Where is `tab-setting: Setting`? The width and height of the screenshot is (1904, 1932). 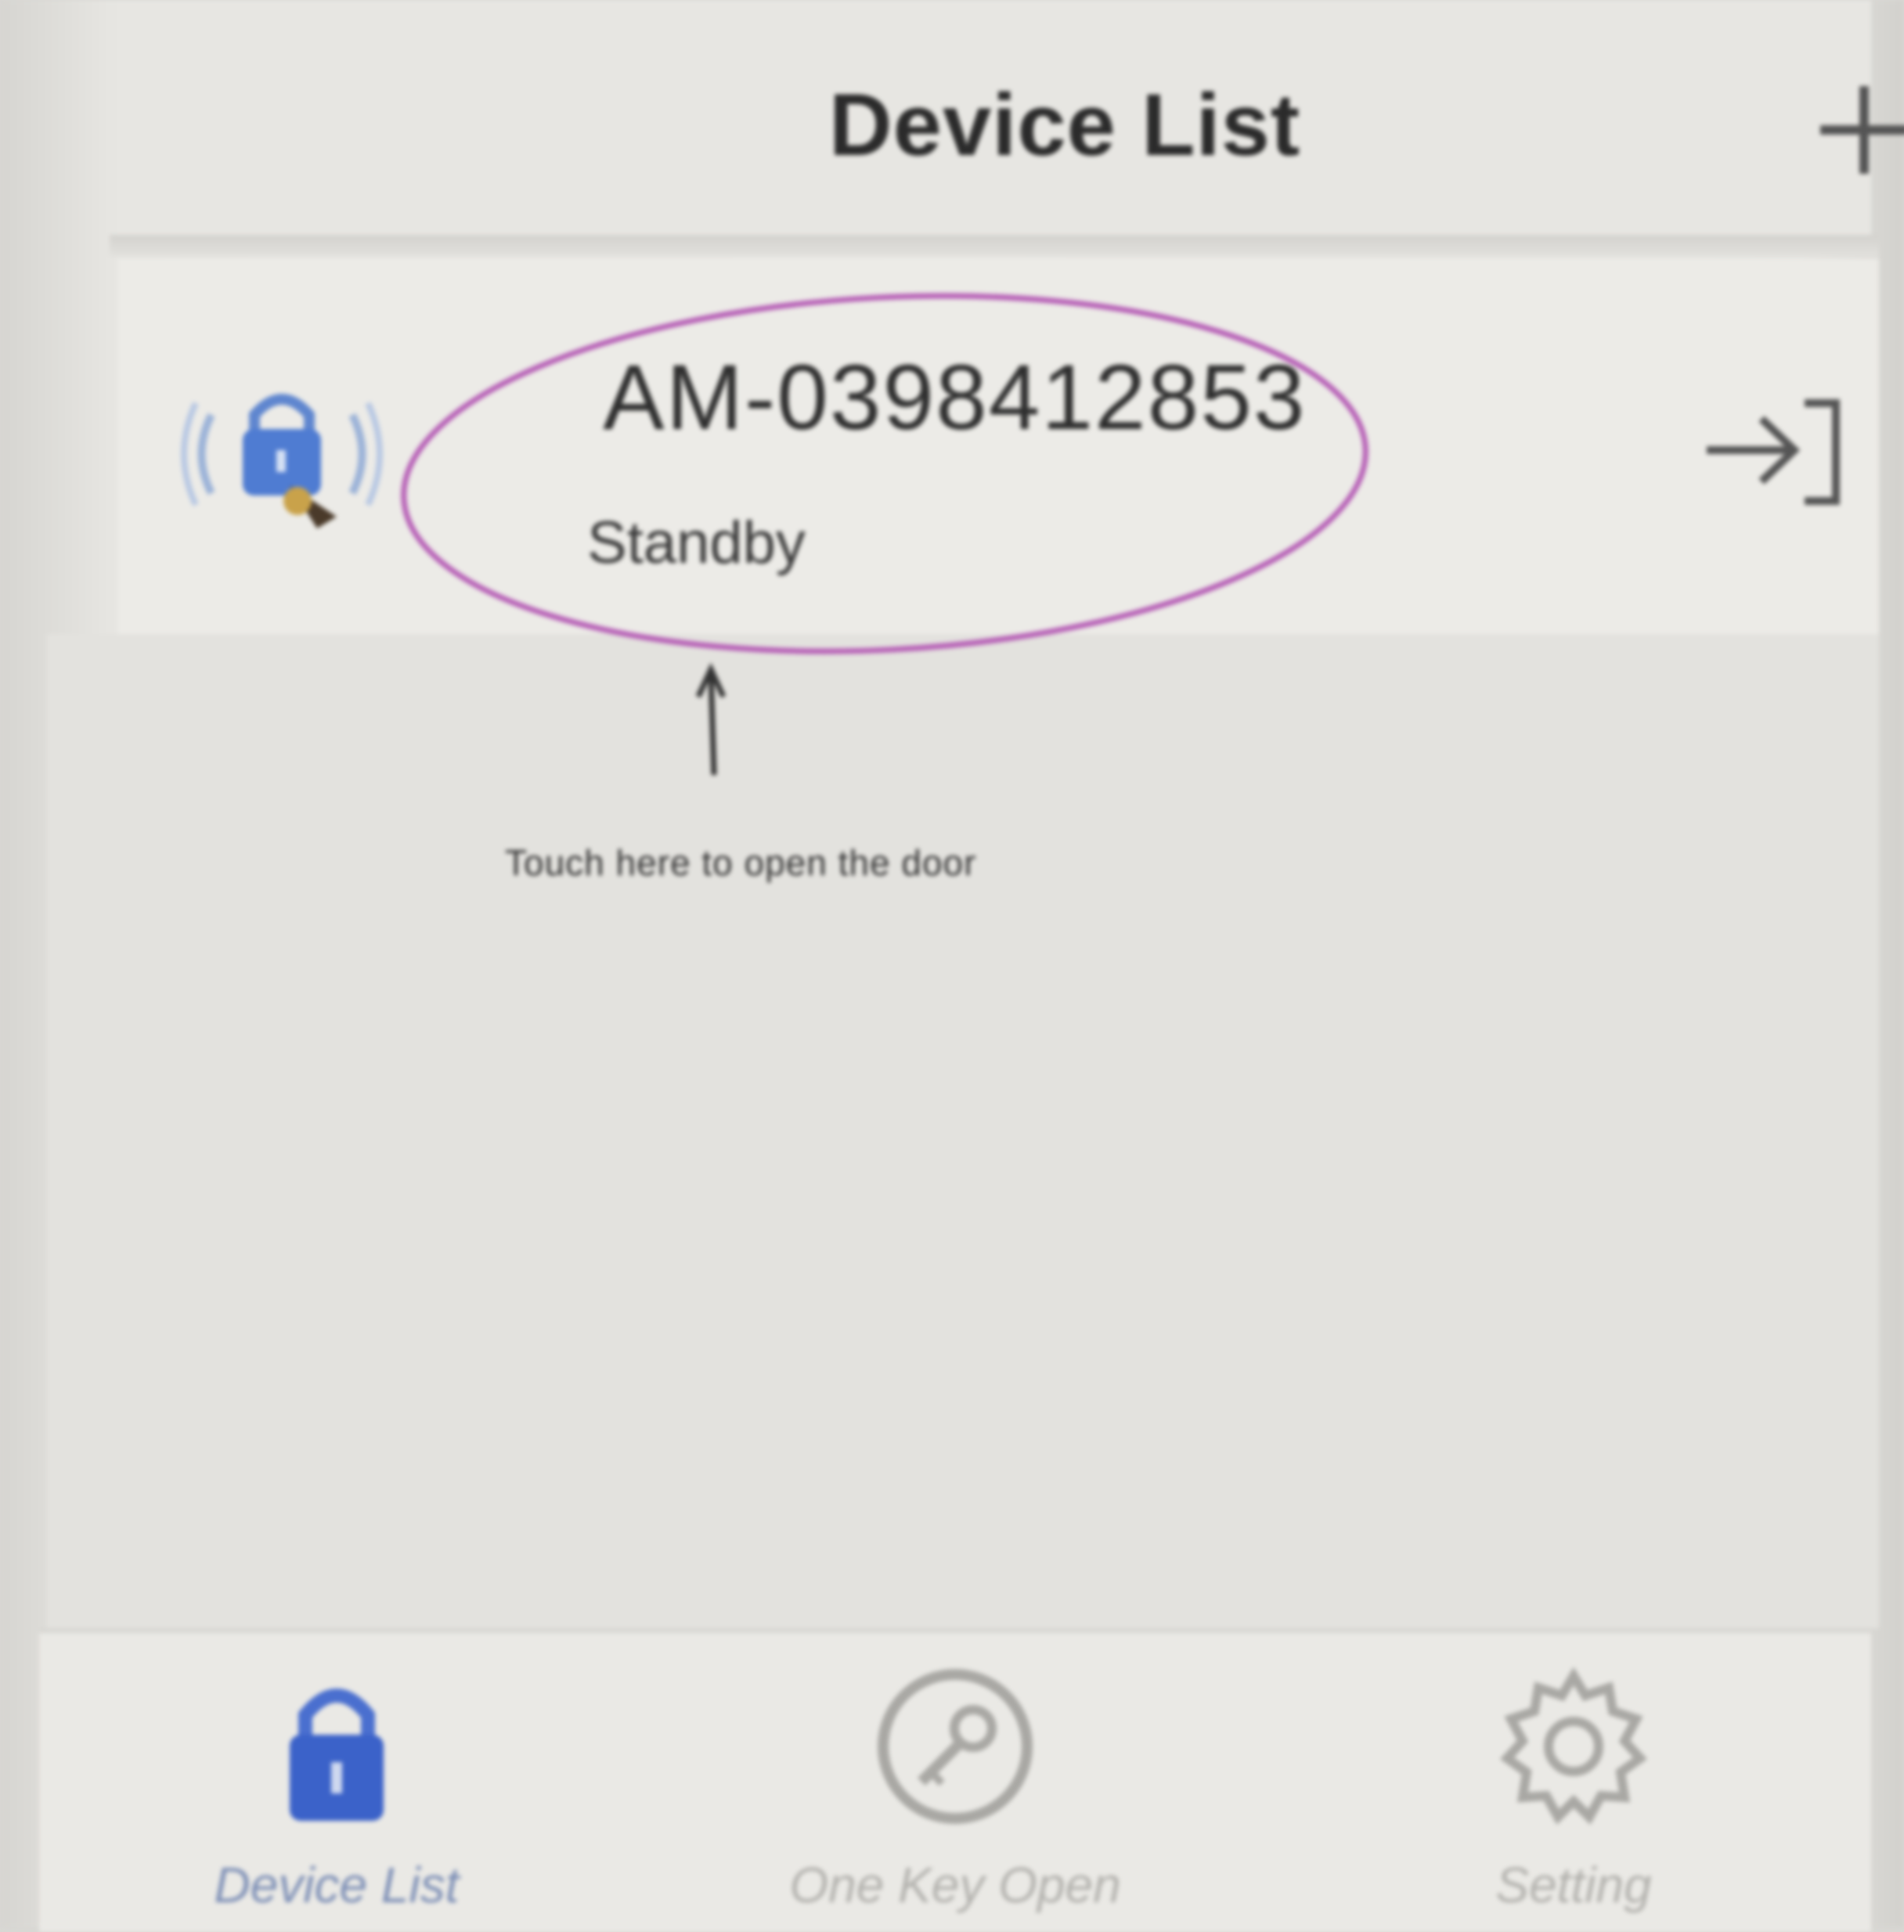 tab-setting: Setting is located at coordinates (1573, 1789).